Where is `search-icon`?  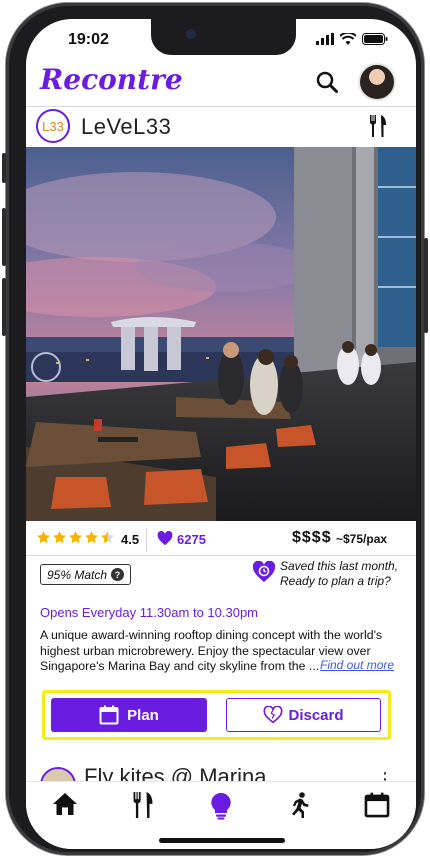 search-icon is located at coordinates (327, 82).